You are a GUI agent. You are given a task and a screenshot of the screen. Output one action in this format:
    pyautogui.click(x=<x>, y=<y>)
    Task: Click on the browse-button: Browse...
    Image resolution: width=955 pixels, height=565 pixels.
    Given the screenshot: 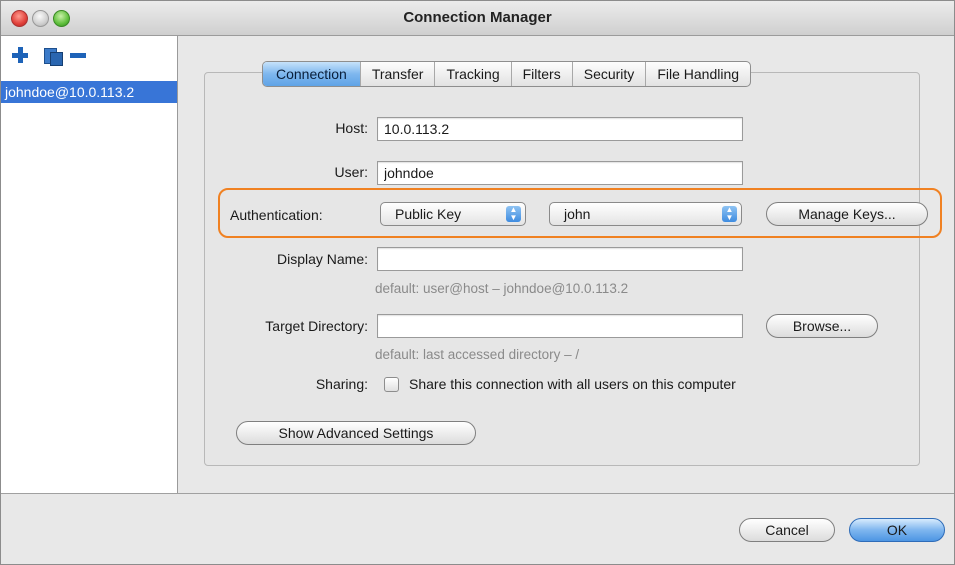 What is the action you would take?
    pyautogui.click(x=822, y=326)
    